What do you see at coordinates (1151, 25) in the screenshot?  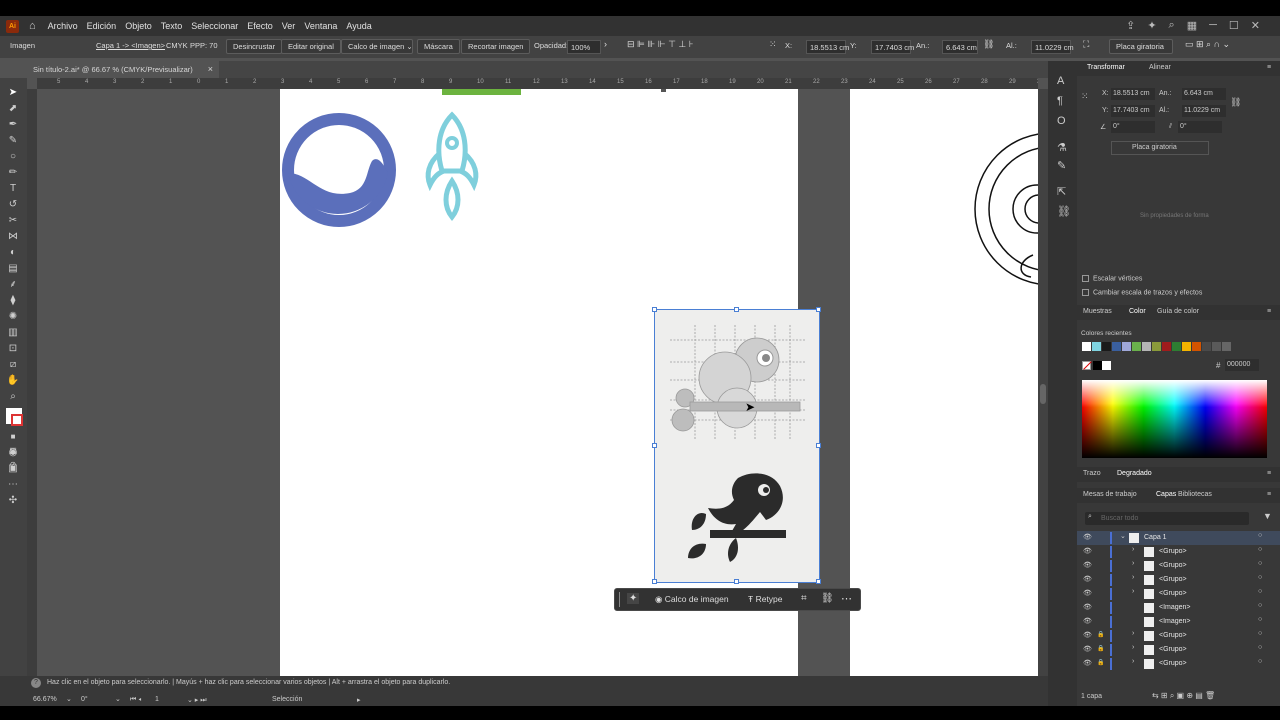 I see `bulb-icon: ✦` at bounding box center [1151, 25].